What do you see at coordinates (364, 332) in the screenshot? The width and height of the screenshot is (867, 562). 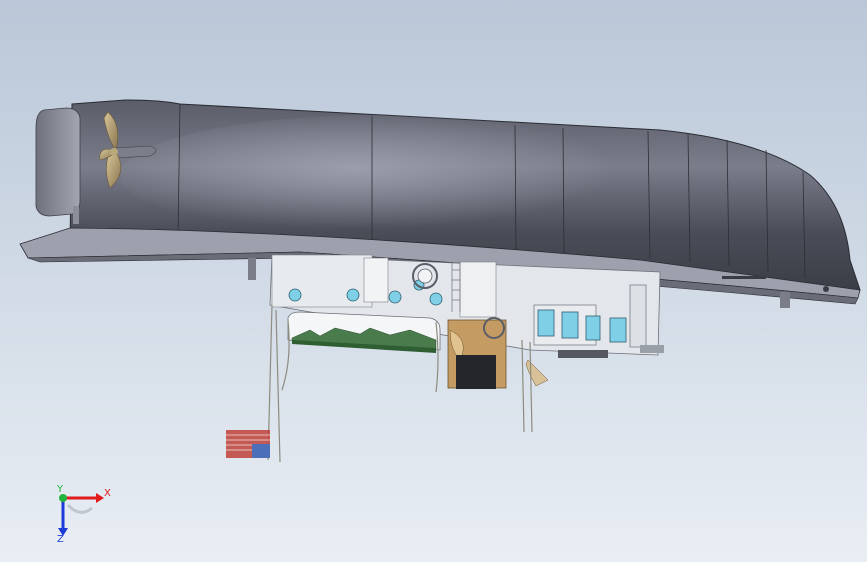 I see `lounge-compartment` at bounding box center [364, 332].